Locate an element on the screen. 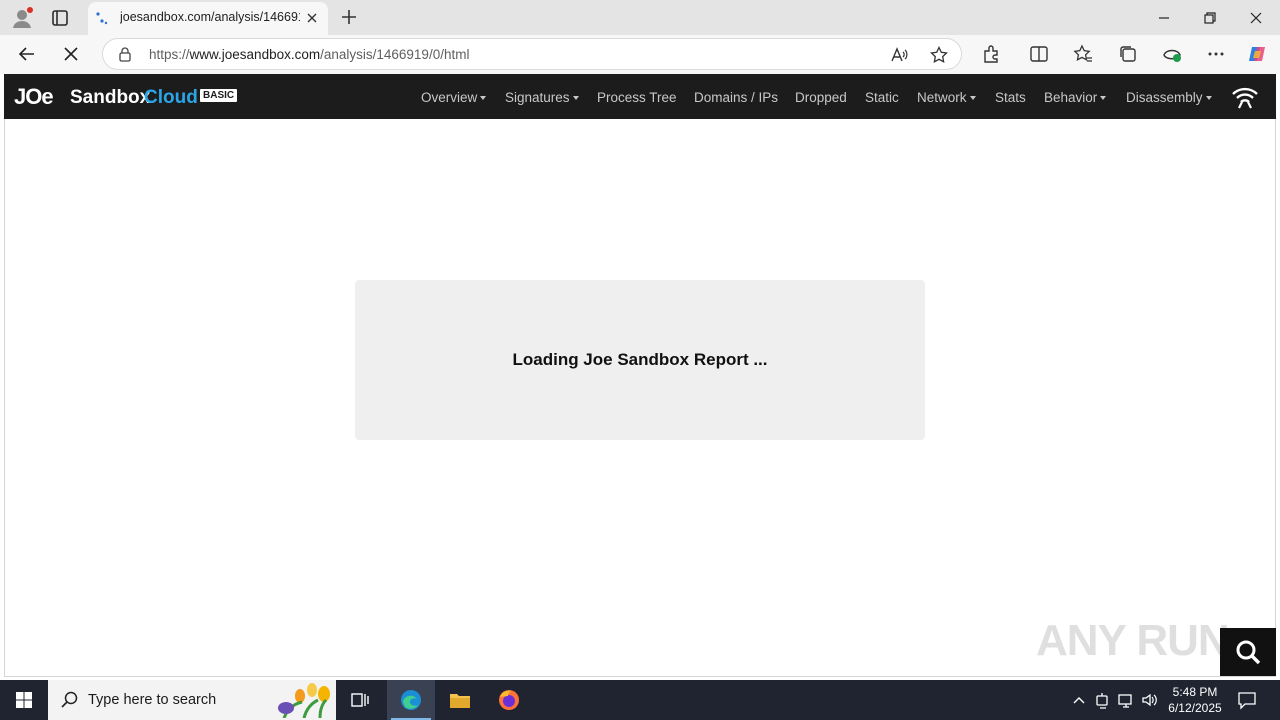  windows-start-icon is located at coordinates (24, 700).